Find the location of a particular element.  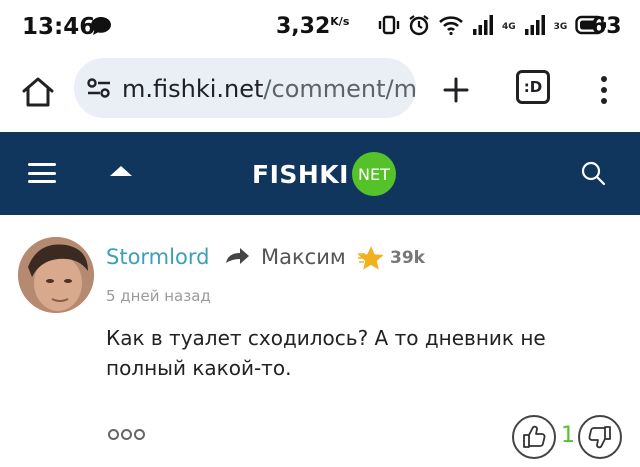

battery-level: 63 is located at coordinates (606, 26).